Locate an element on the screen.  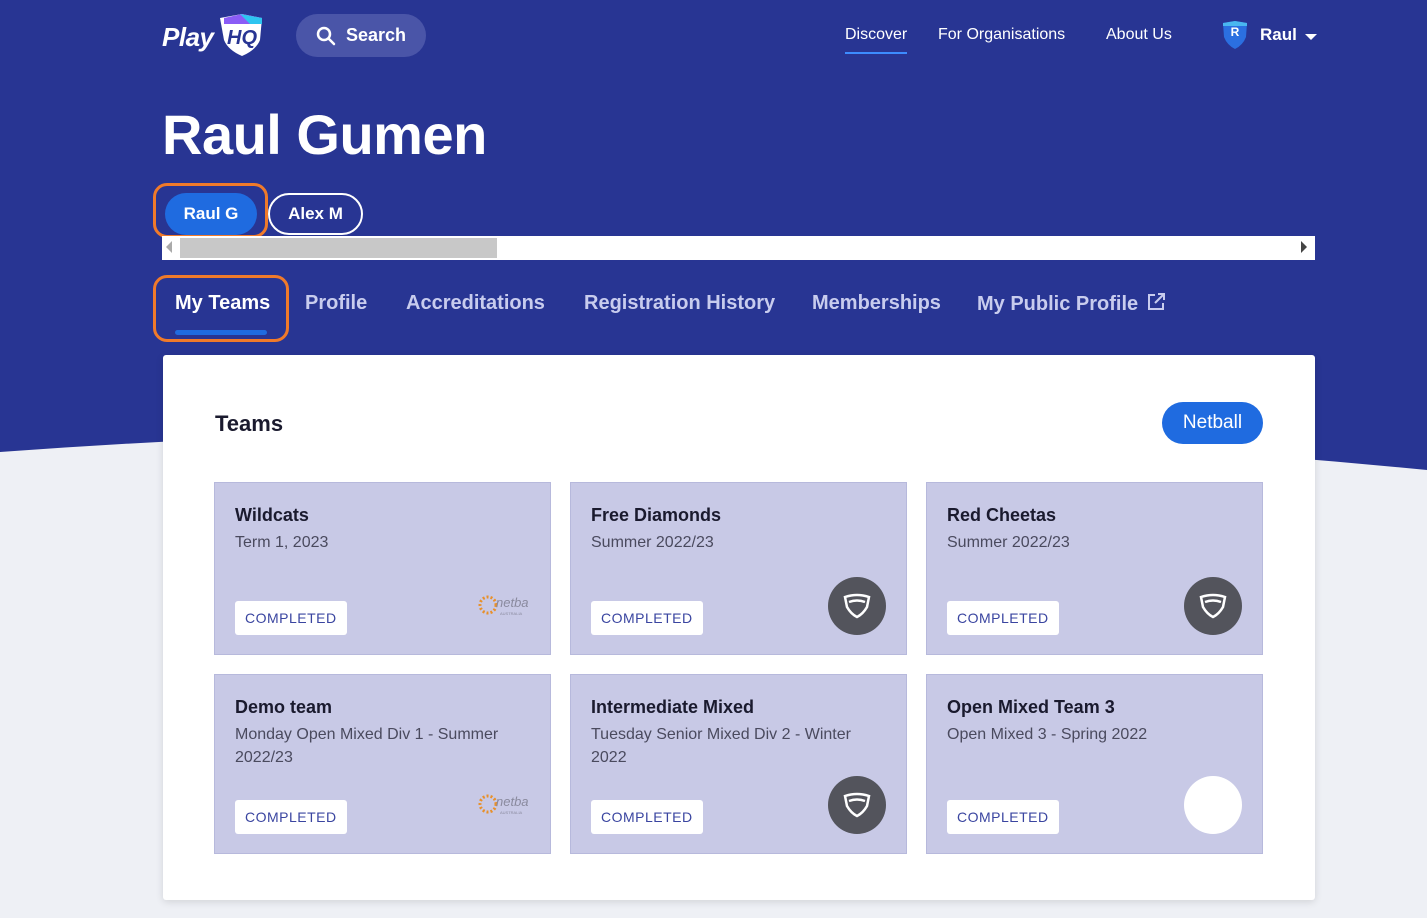
tab-my-public-profile: My Public Profile is located at coordinates (1071, 304).